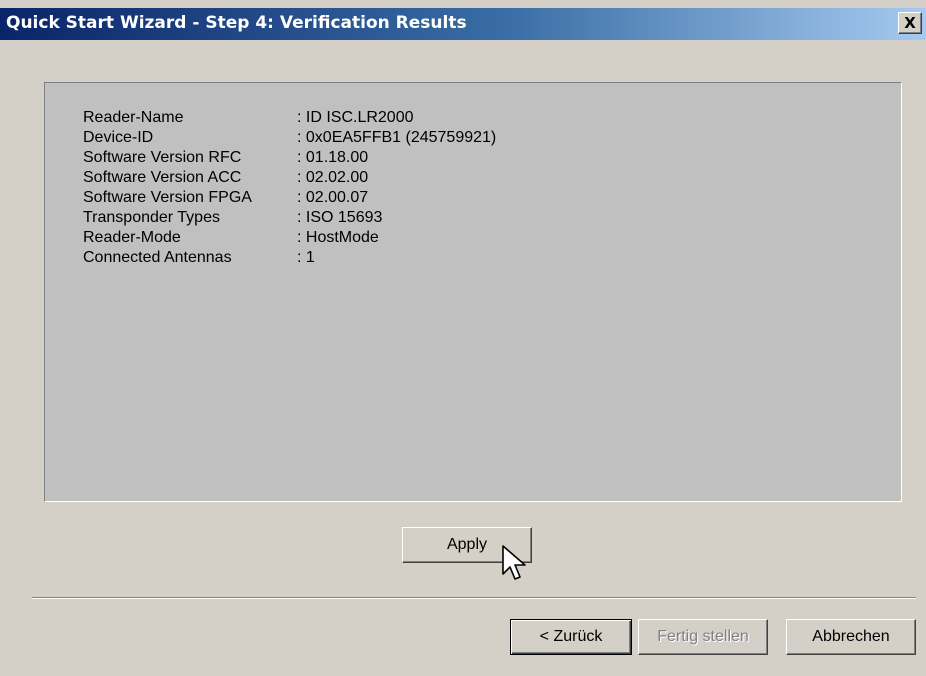 This screenshot has width=926, height=676. Describe the element at coordinates (514, 562) in the screenshot. I see `mouse-pointer-icon` at that location.